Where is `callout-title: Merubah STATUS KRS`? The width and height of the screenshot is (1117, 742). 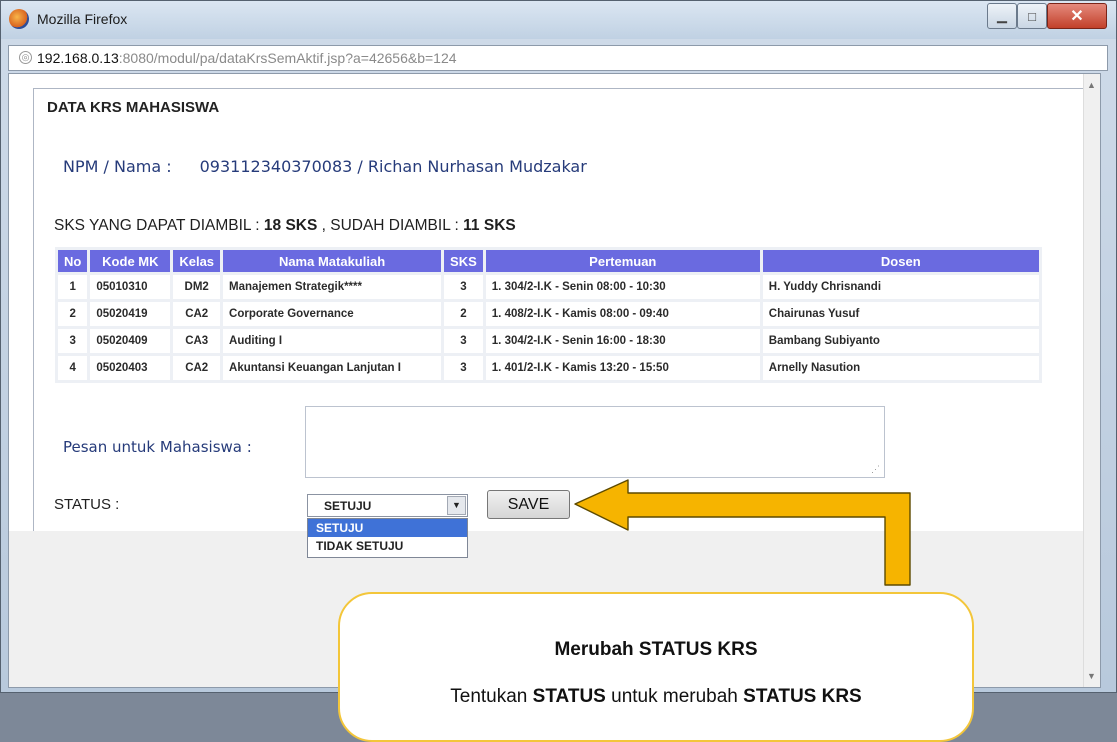 callout-title: Merubah STATUS KRS is located at coordinates (656, 649).